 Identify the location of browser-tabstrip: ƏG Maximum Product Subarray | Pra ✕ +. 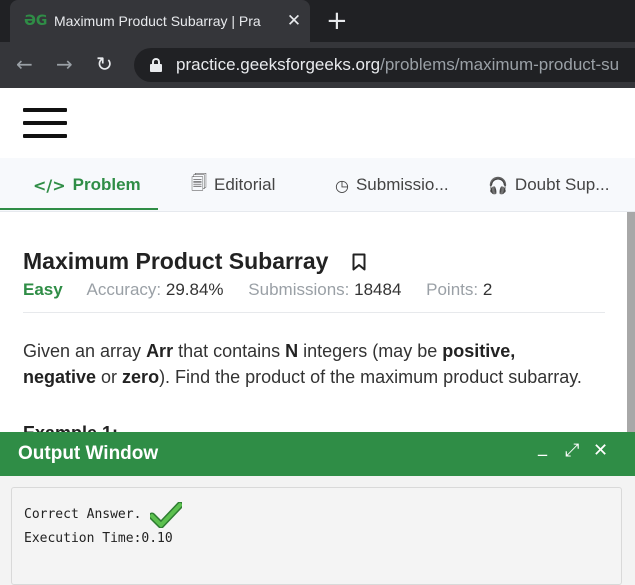
(317, 21).